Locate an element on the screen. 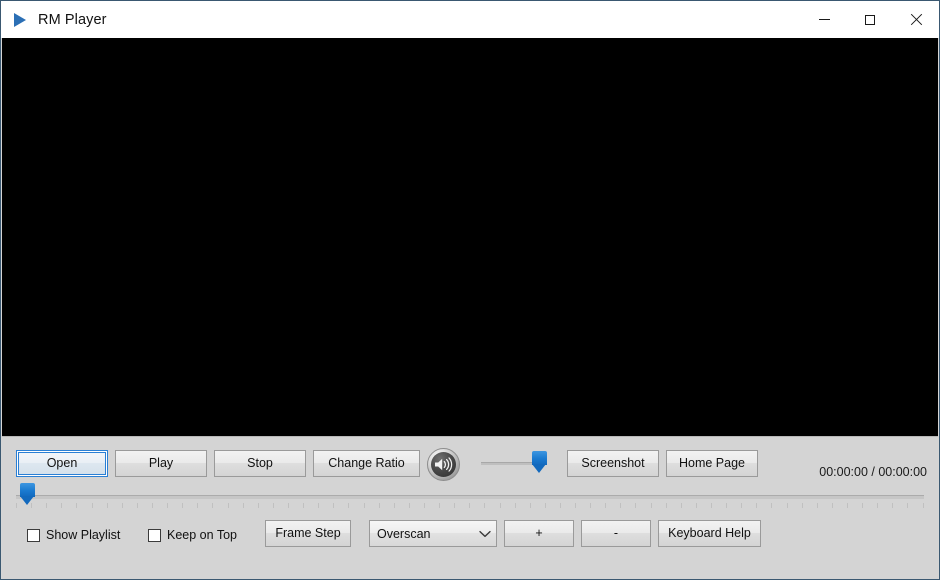 The image size is (940, 580). window-controls is located at coordinates (870, 19).